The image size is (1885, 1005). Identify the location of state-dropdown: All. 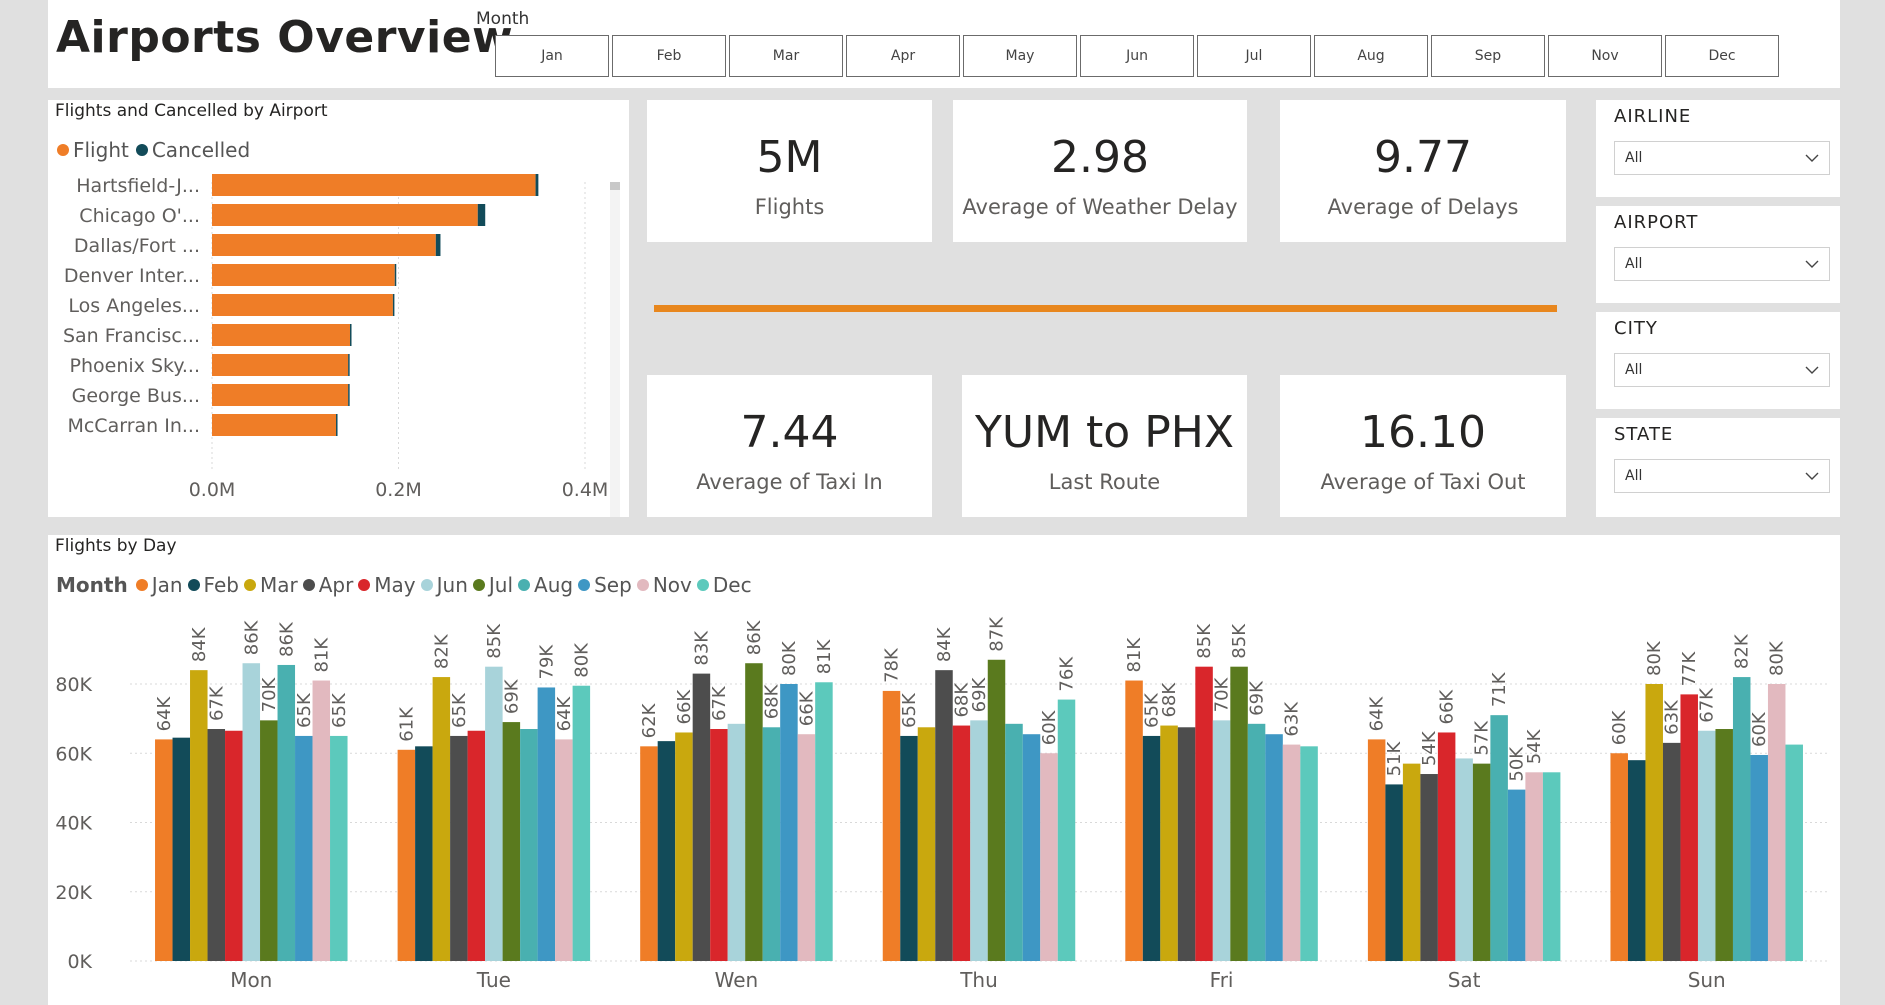
(1722, 476).